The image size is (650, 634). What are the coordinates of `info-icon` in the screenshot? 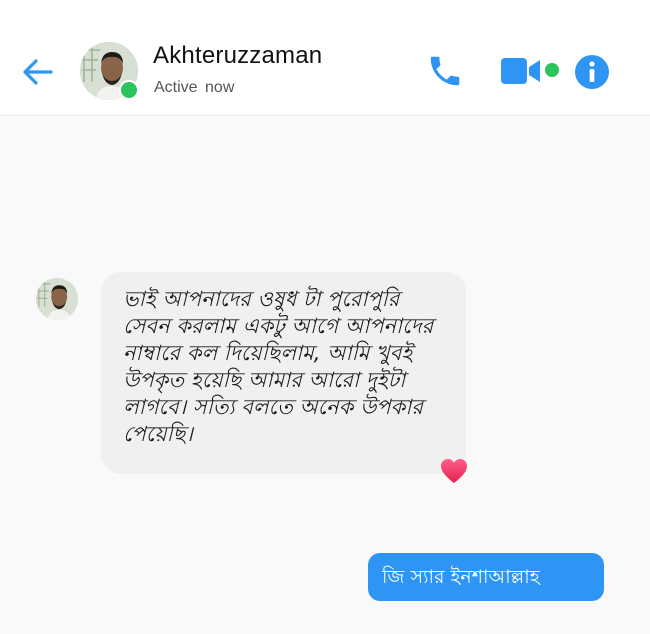 It's located at (592, 72).